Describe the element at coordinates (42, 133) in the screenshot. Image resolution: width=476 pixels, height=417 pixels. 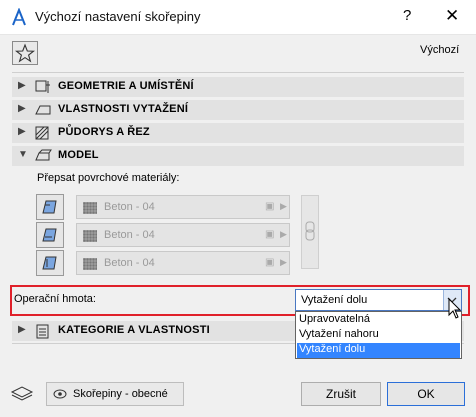
I see `floorplan-icon` at that location.